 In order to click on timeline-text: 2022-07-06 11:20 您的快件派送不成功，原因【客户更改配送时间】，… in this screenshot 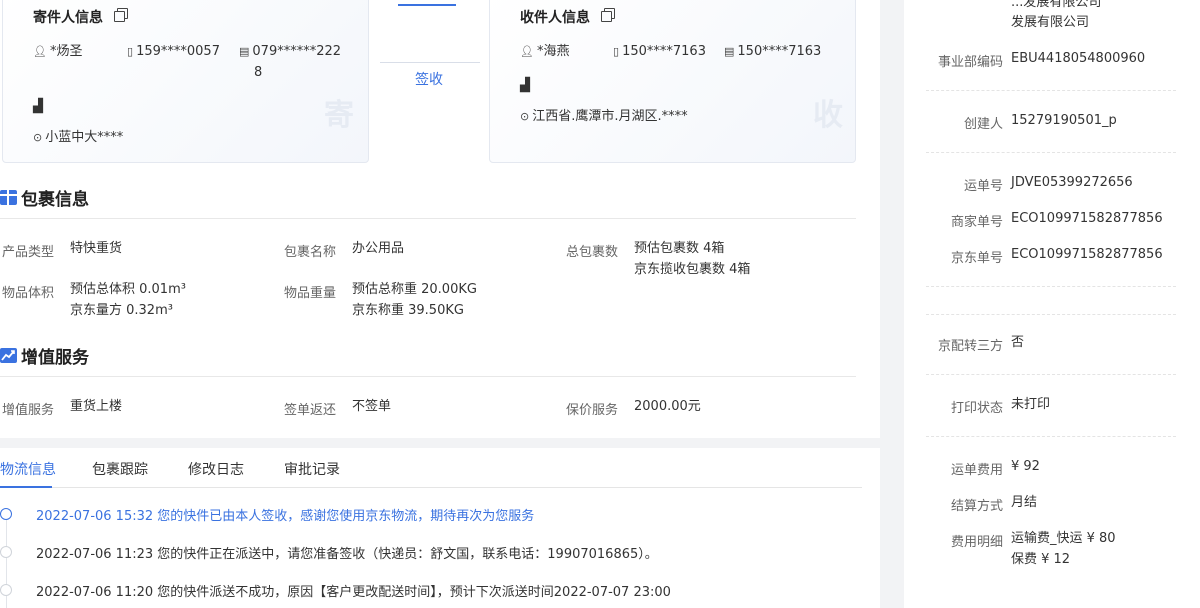, I will do `click(353, 592)`.